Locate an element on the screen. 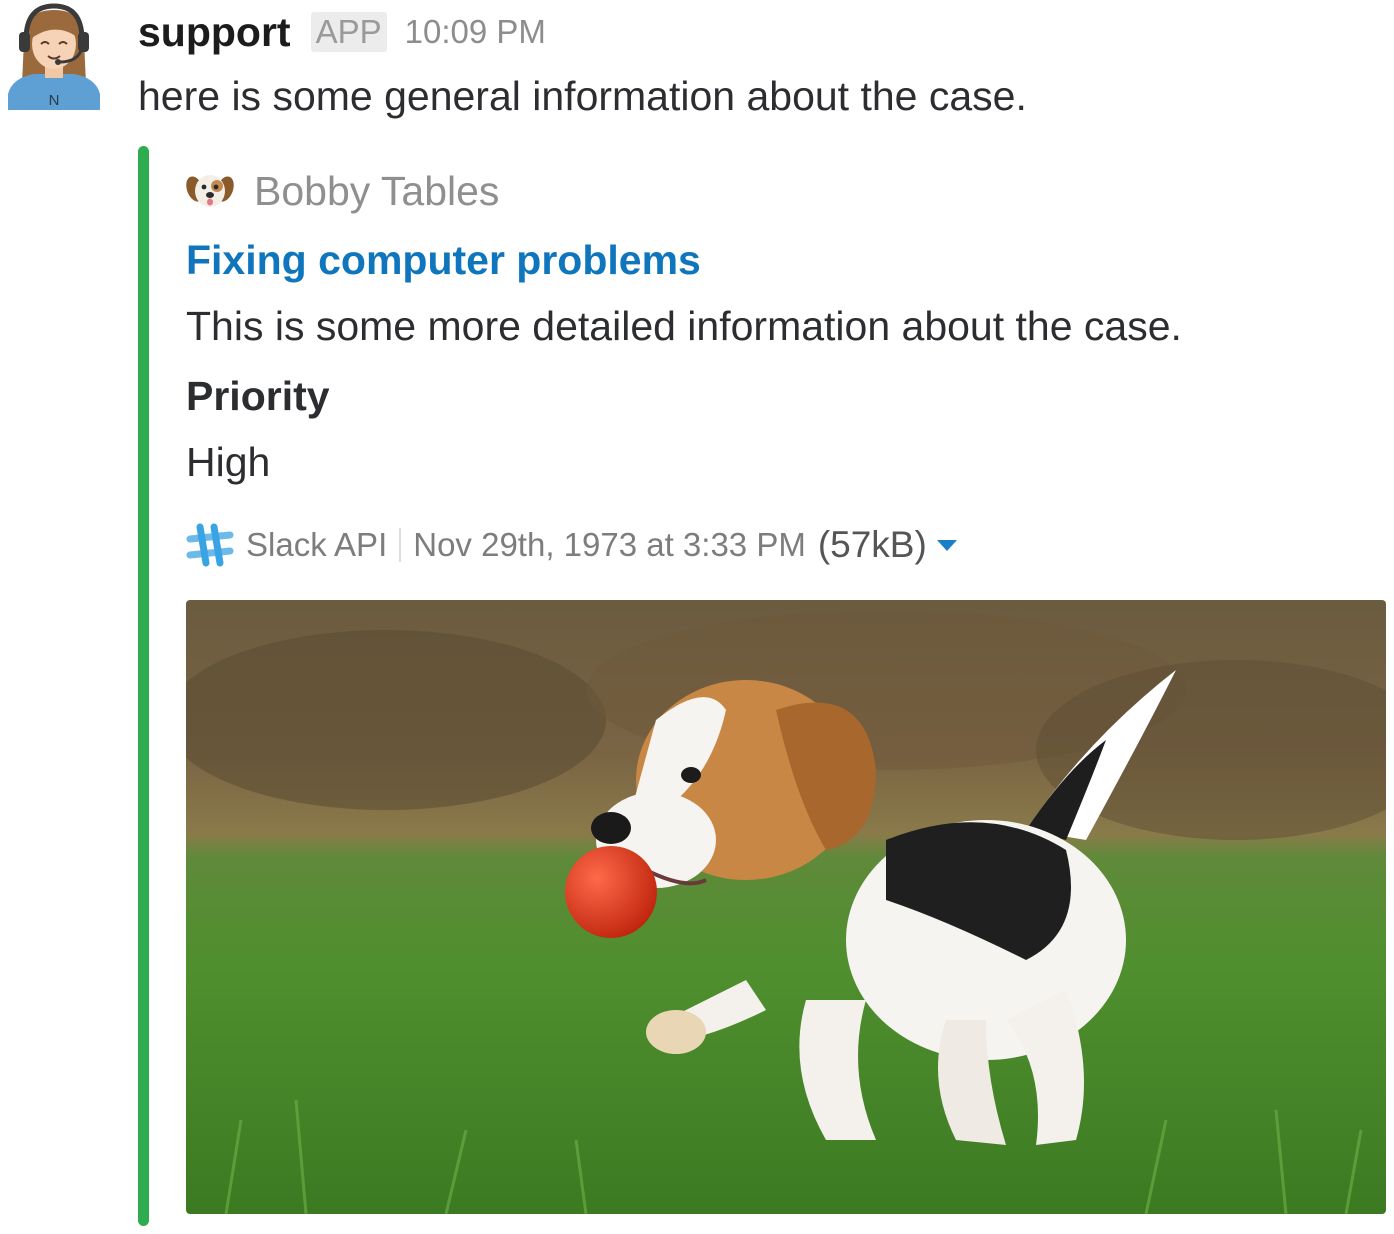  footer-timestamp: Nov 29th, 1973 at 3:33 PM is located at coordinates (609, 545).